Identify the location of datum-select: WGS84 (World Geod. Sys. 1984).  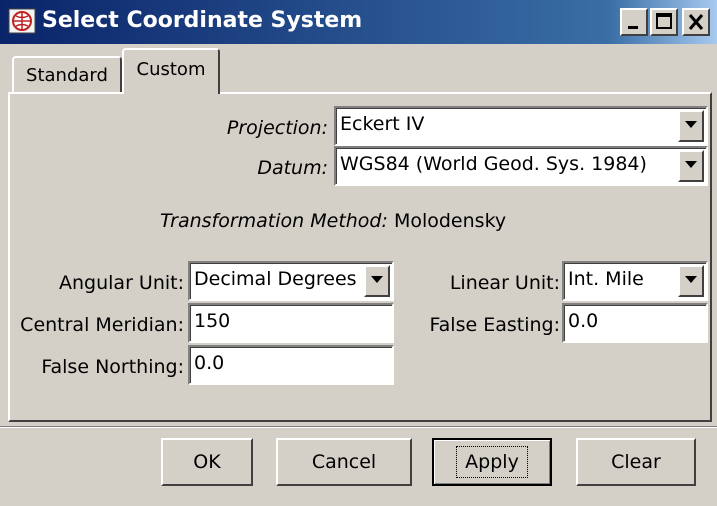
(521, 166).